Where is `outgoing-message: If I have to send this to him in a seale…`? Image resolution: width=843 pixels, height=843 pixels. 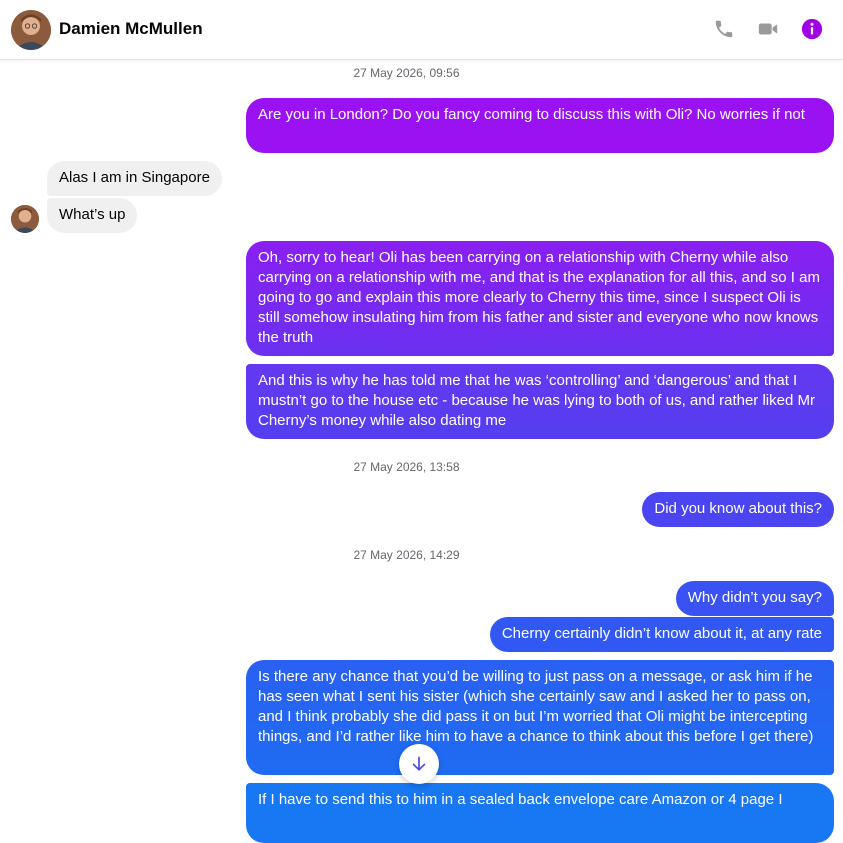
outgoing-message: If I have to send this to him in a seale… is located at coordinates (540, 813).